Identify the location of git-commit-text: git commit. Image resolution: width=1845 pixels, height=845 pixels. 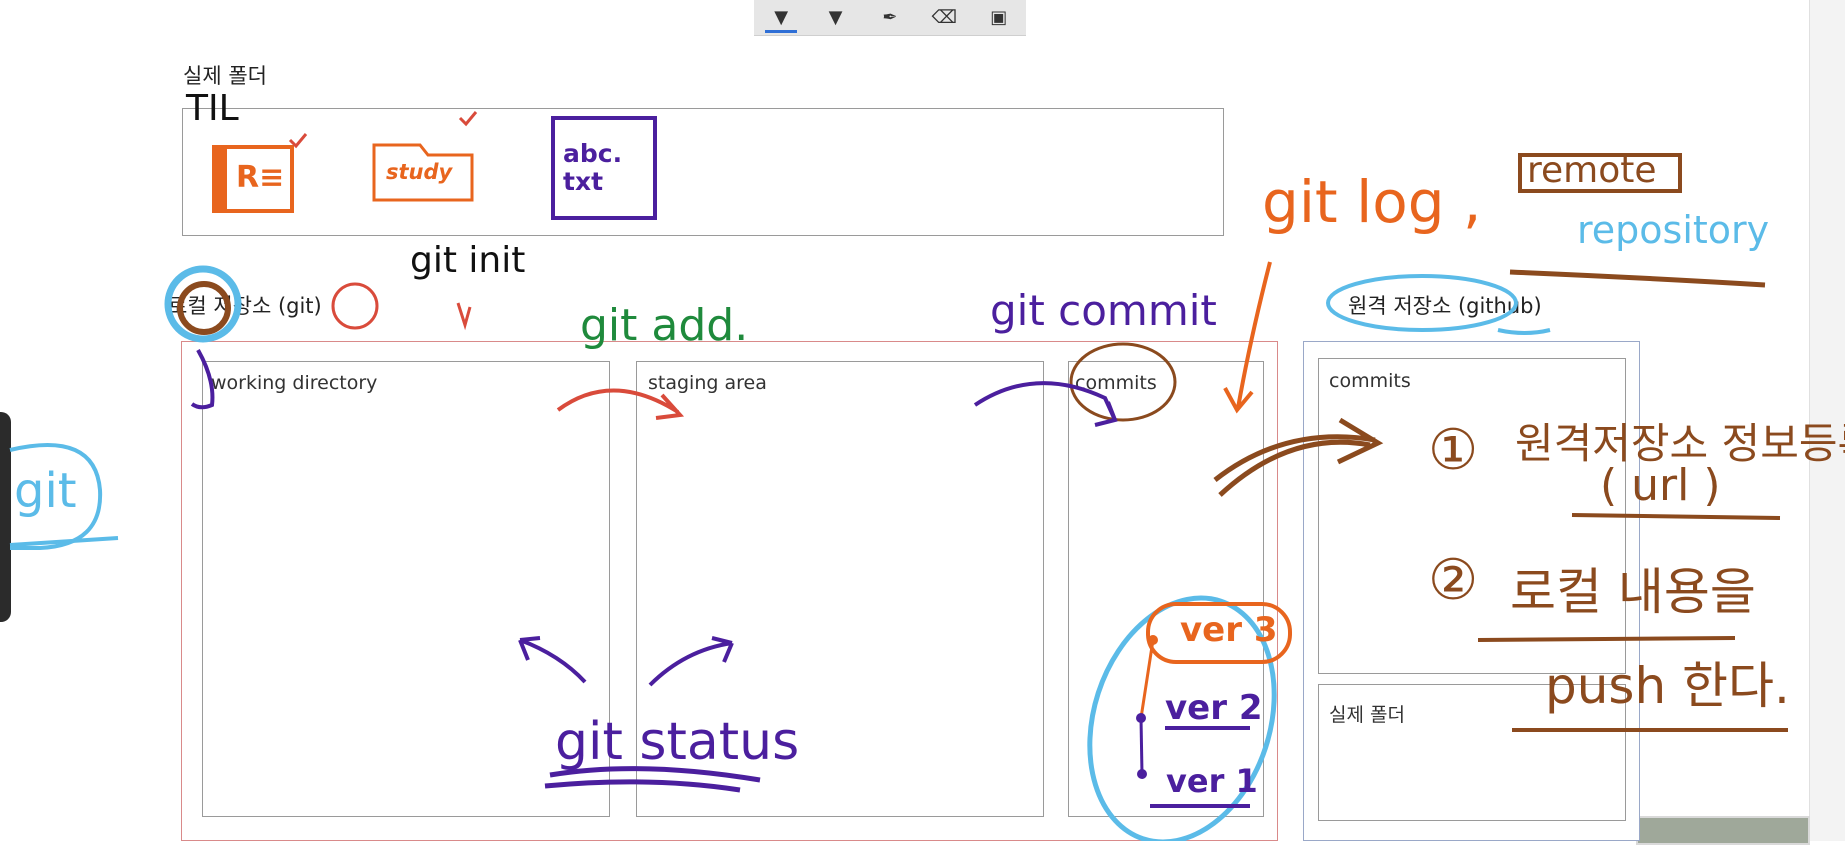
(1103, 310).